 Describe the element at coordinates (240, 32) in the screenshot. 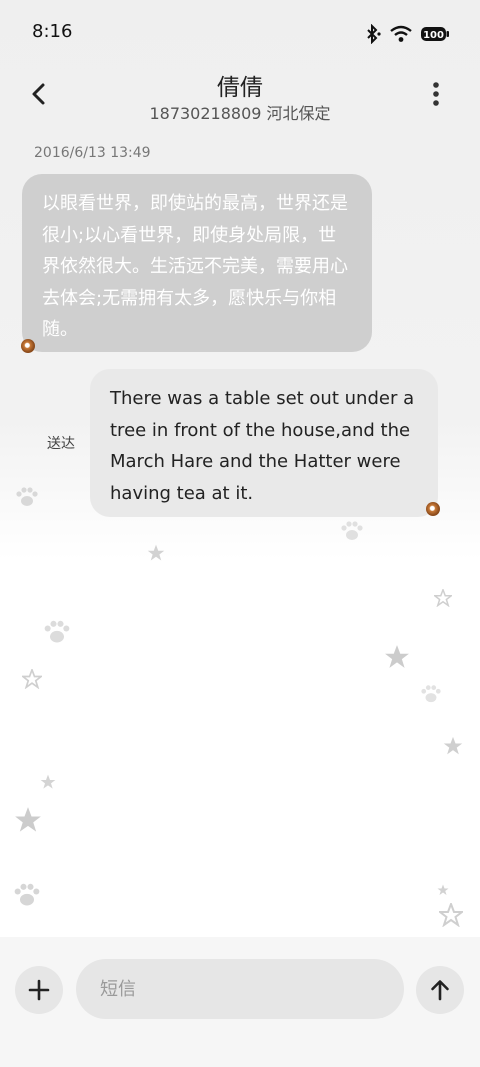

I see `status-bar: 8:16 100` at that location.